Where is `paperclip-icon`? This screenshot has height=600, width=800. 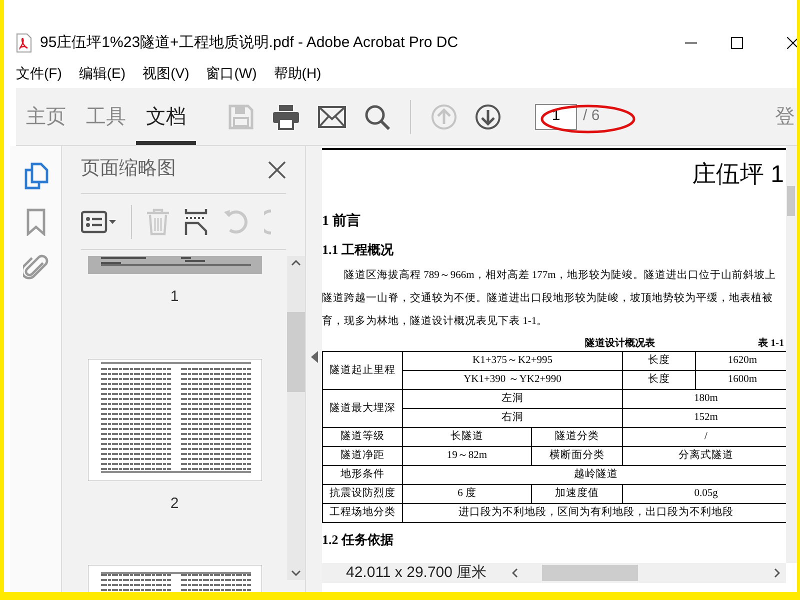 paperclip-icon is located at coordinates (35, 268).